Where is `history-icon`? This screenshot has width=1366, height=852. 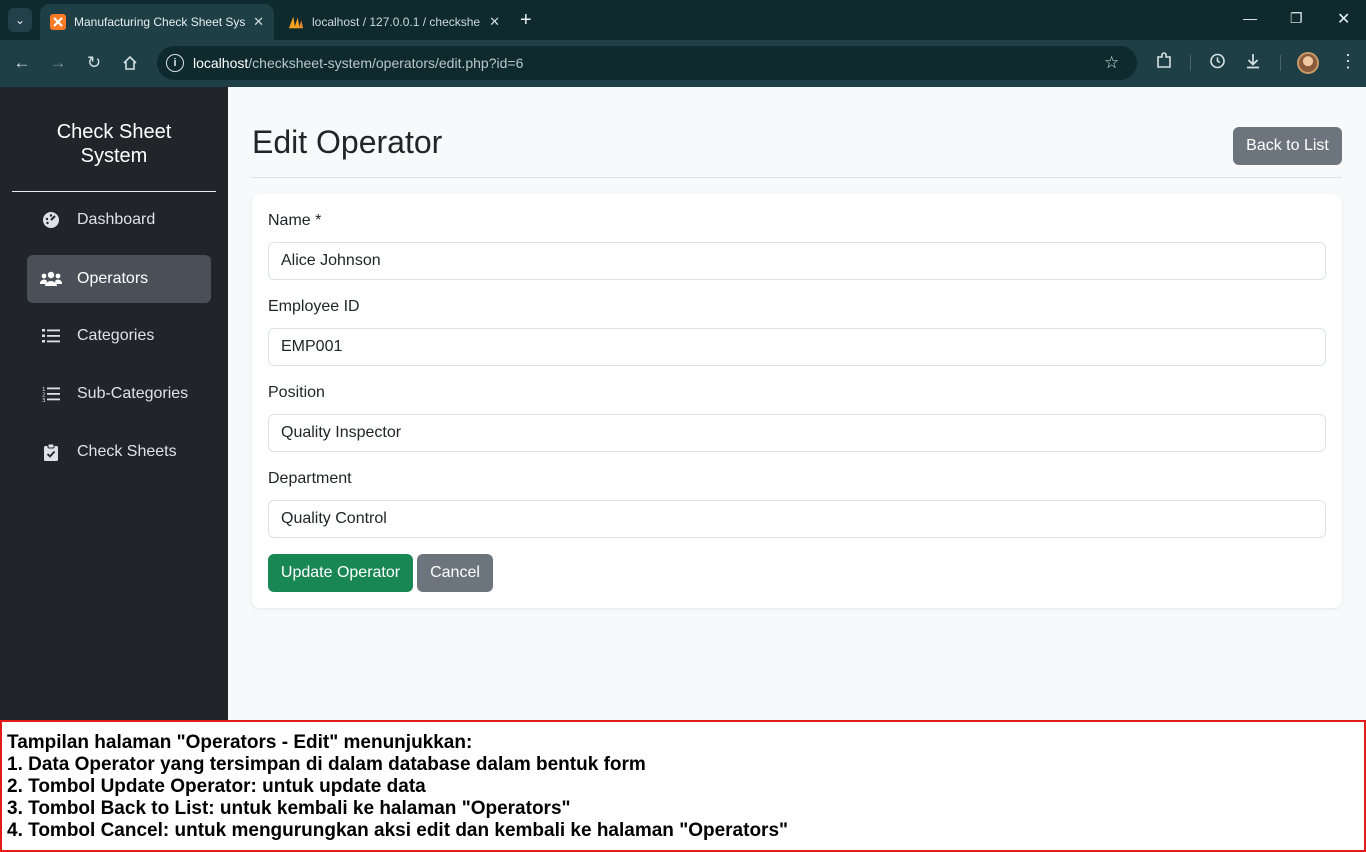
history-icon is located at coordinates (1217, 63).